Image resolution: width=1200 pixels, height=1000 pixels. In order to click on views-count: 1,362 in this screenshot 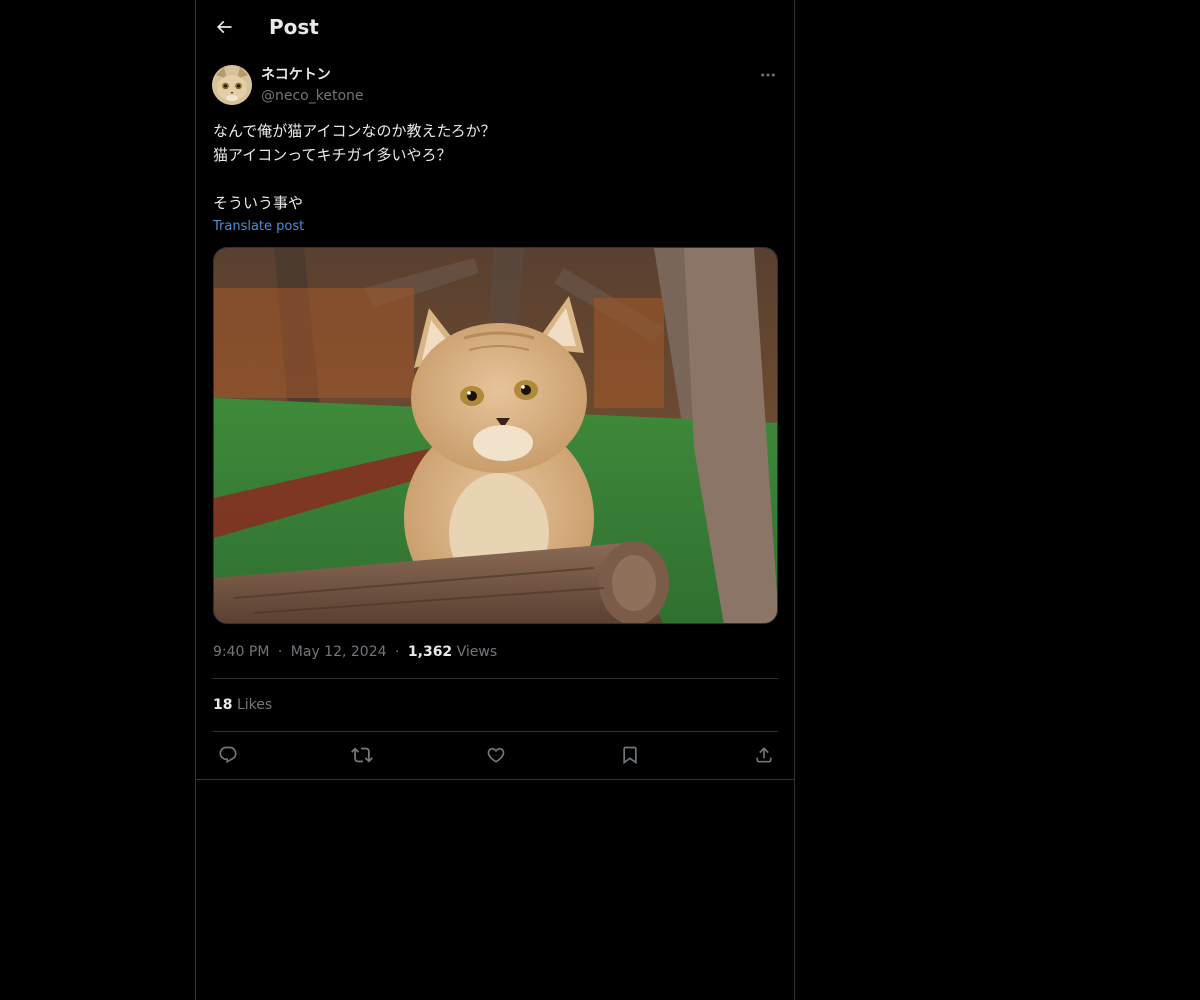, I will do `click(430, 652)`.